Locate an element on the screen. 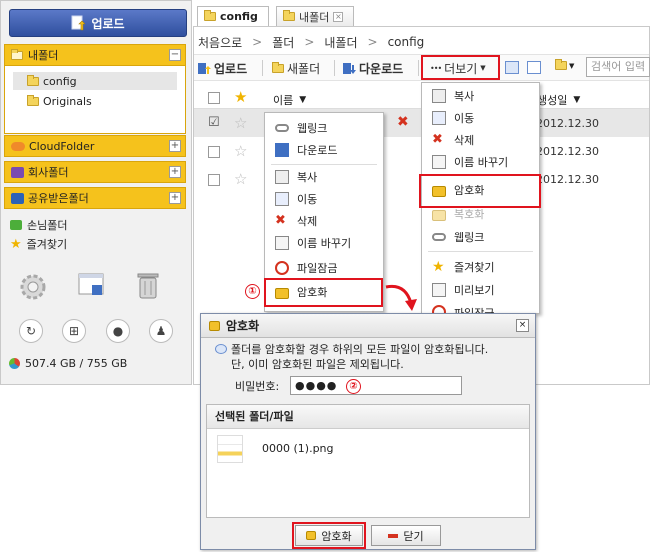 The height and width of the screenshot is (552, 650). tab-config: config is located at coordinates (233, 16).